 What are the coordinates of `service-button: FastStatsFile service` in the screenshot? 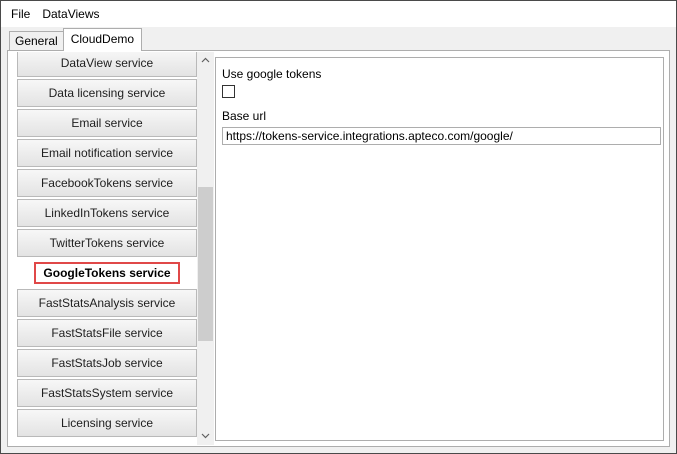 It's located at (107, 333).